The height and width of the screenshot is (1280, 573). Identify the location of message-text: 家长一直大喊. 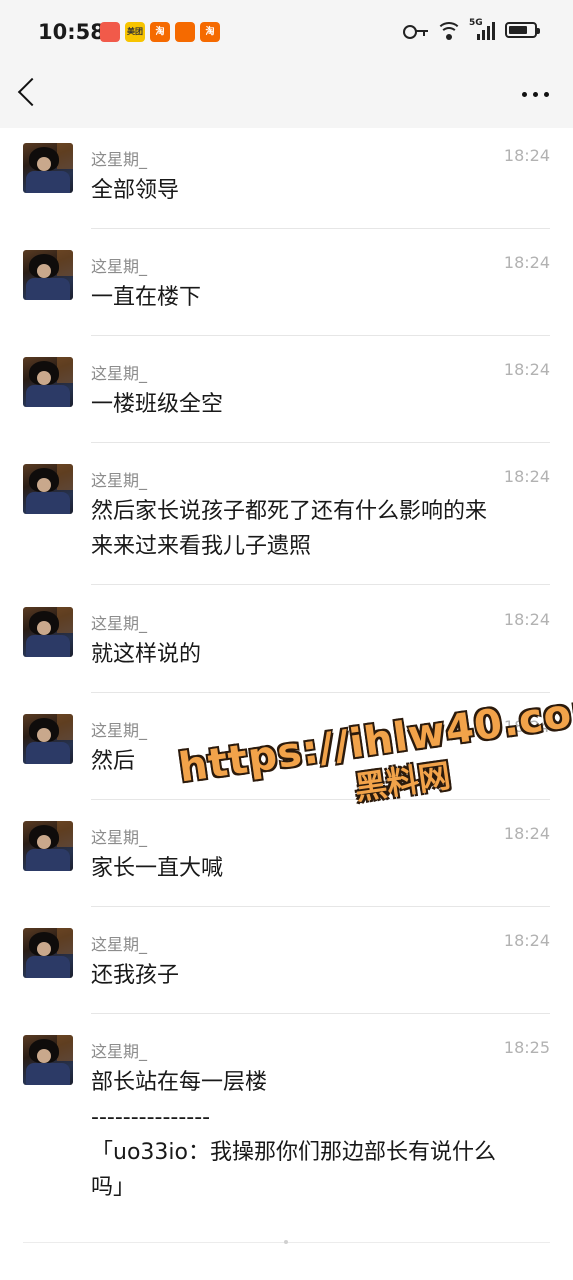
(157, 868).